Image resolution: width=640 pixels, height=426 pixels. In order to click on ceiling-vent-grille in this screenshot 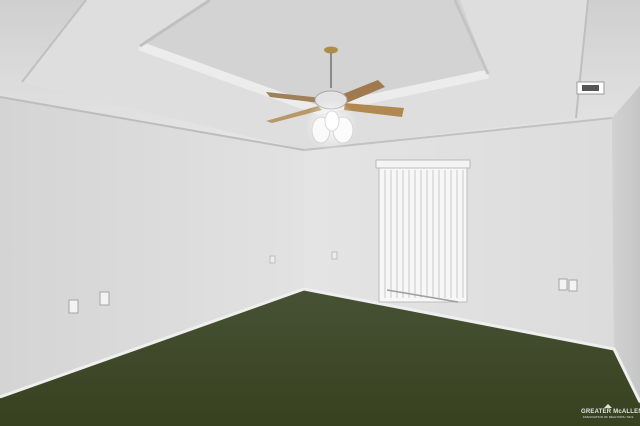, I will do `click(590, 88)`.